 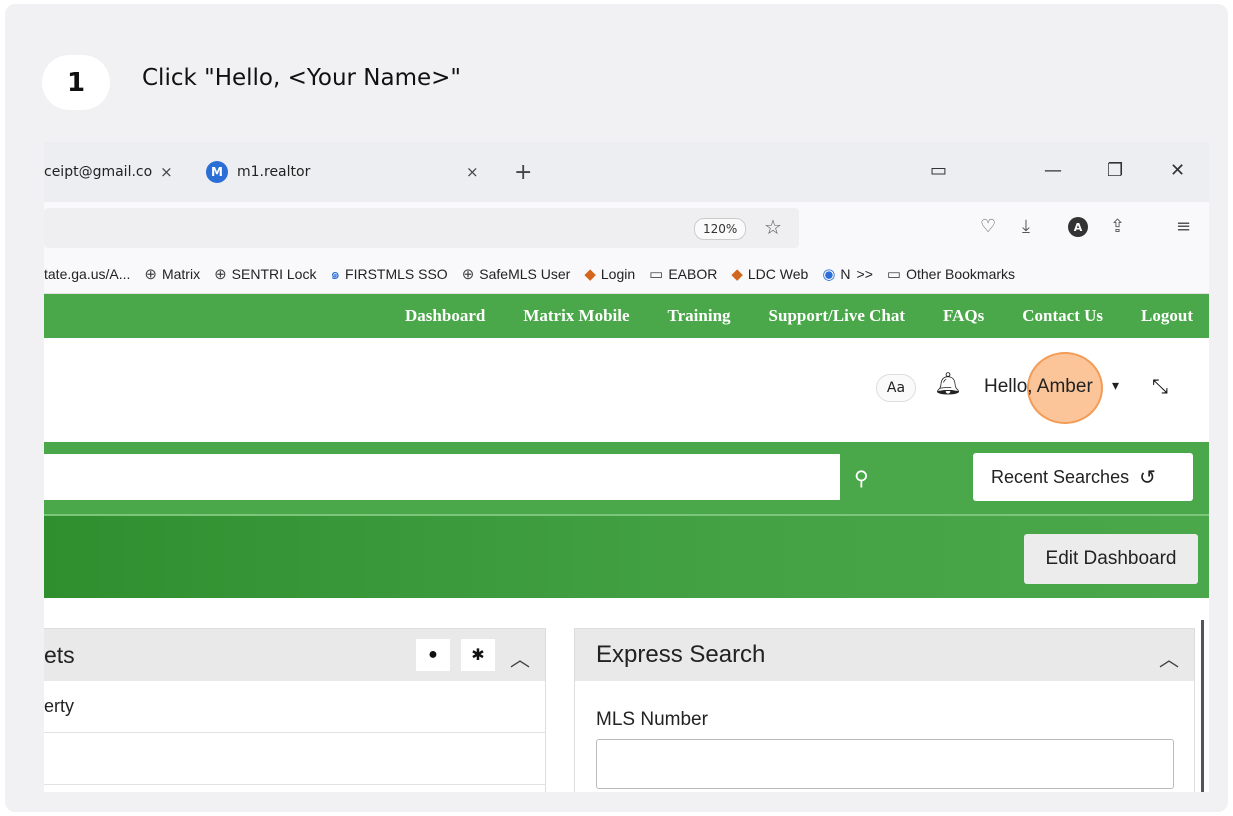 I want to click on address-bar-row: 120% ☆ ♡ ⤓ A ⇪ ≡, so click(x=626, y=228).